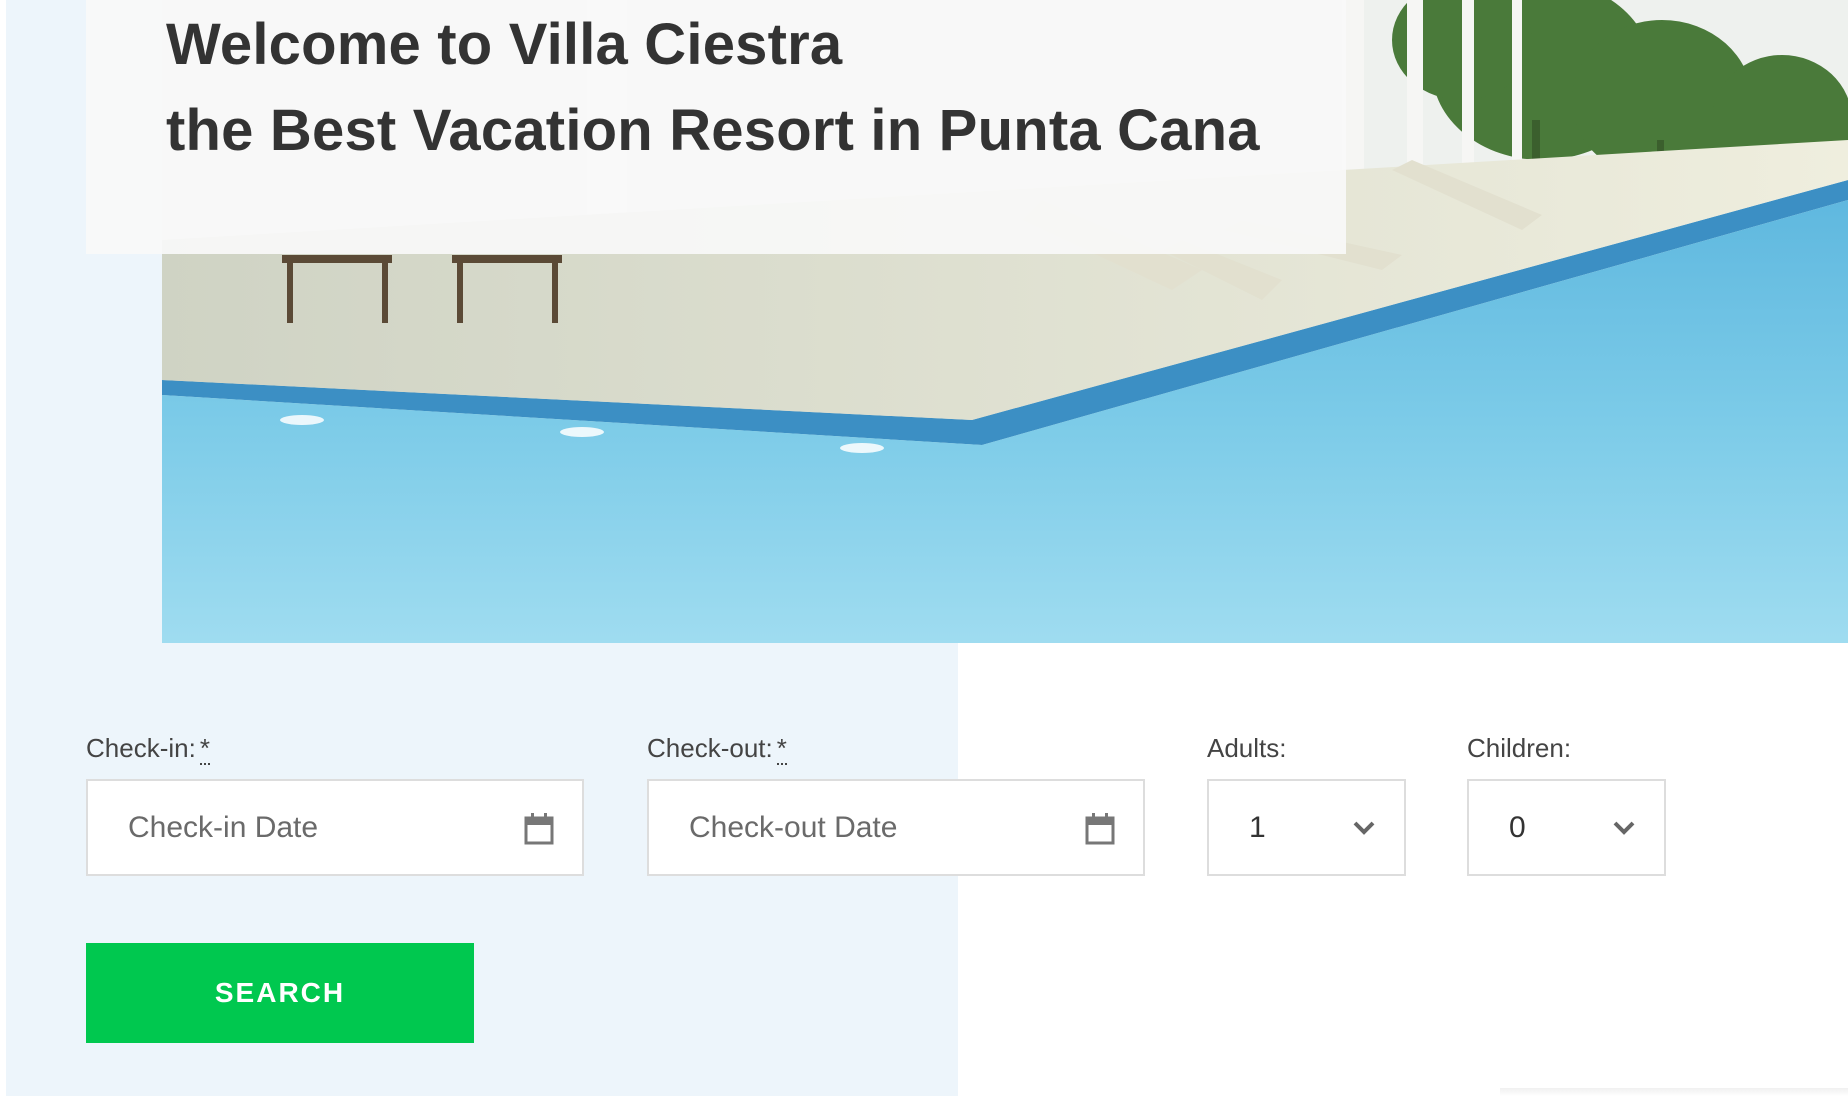 This screenshot has width=1848, height=1096. I want to click on checkout-input, so click(869, 827).